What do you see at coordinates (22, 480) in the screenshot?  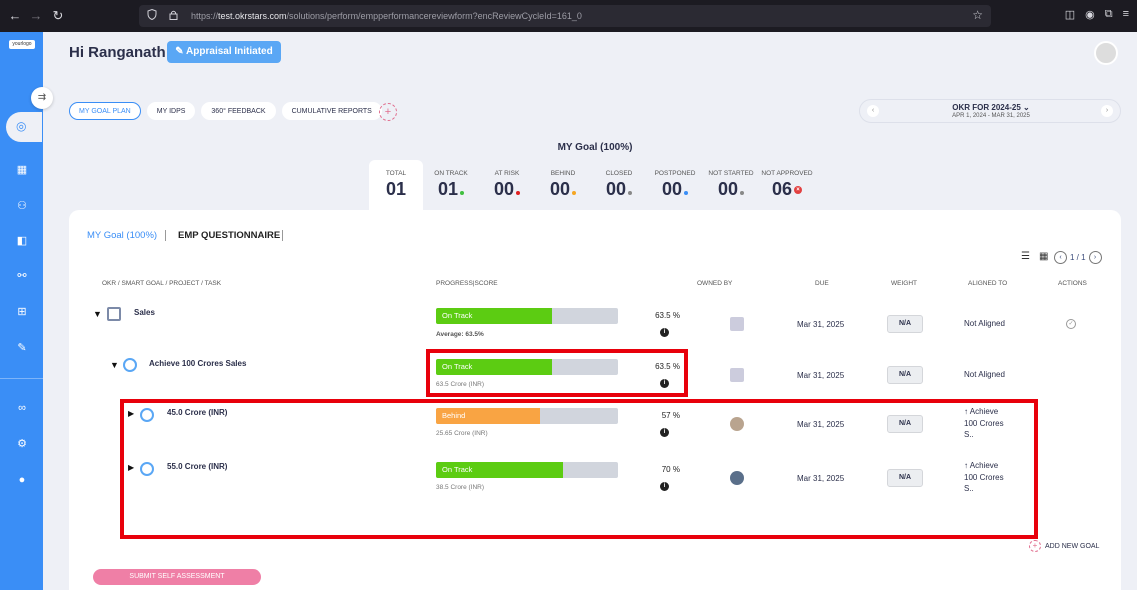 I see `user-icon: ●` at bounding box center [22, 480].